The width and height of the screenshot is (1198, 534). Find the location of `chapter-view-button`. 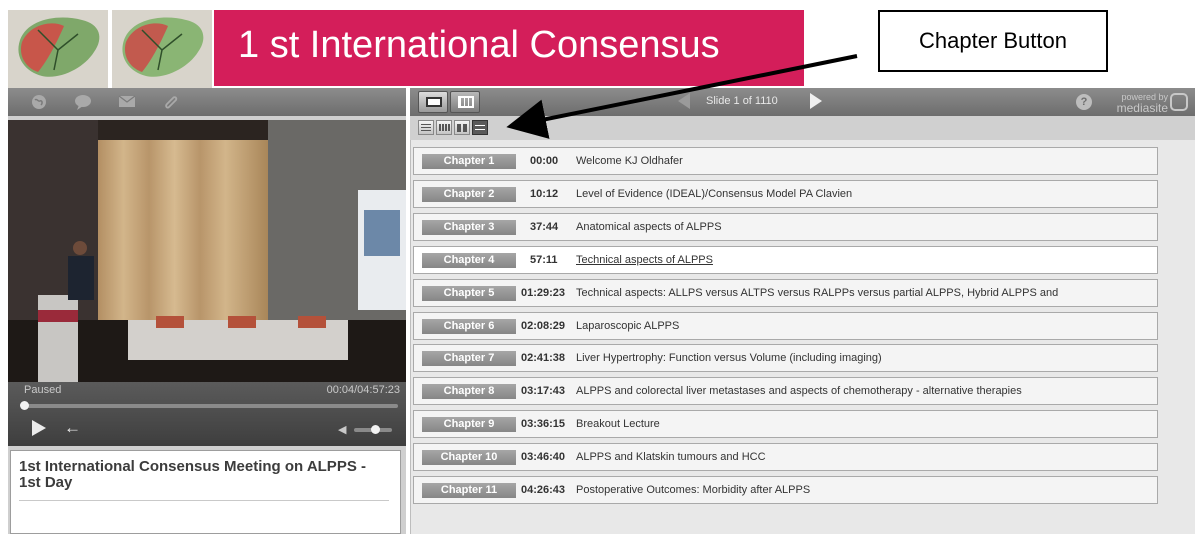

chapter-view-button is located at coordinates (480, 127).